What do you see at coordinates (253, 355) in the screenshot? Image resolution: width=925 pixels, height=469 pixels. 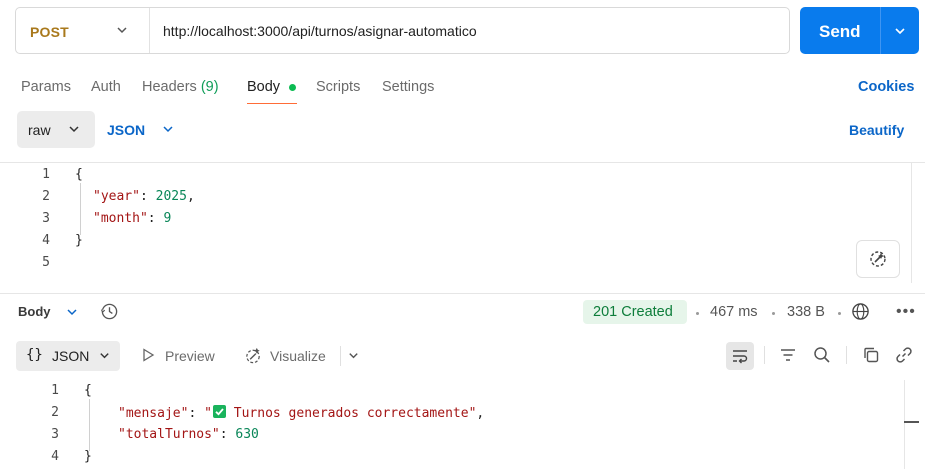 I see `visualize-icon` at bounding box center [253, 355].